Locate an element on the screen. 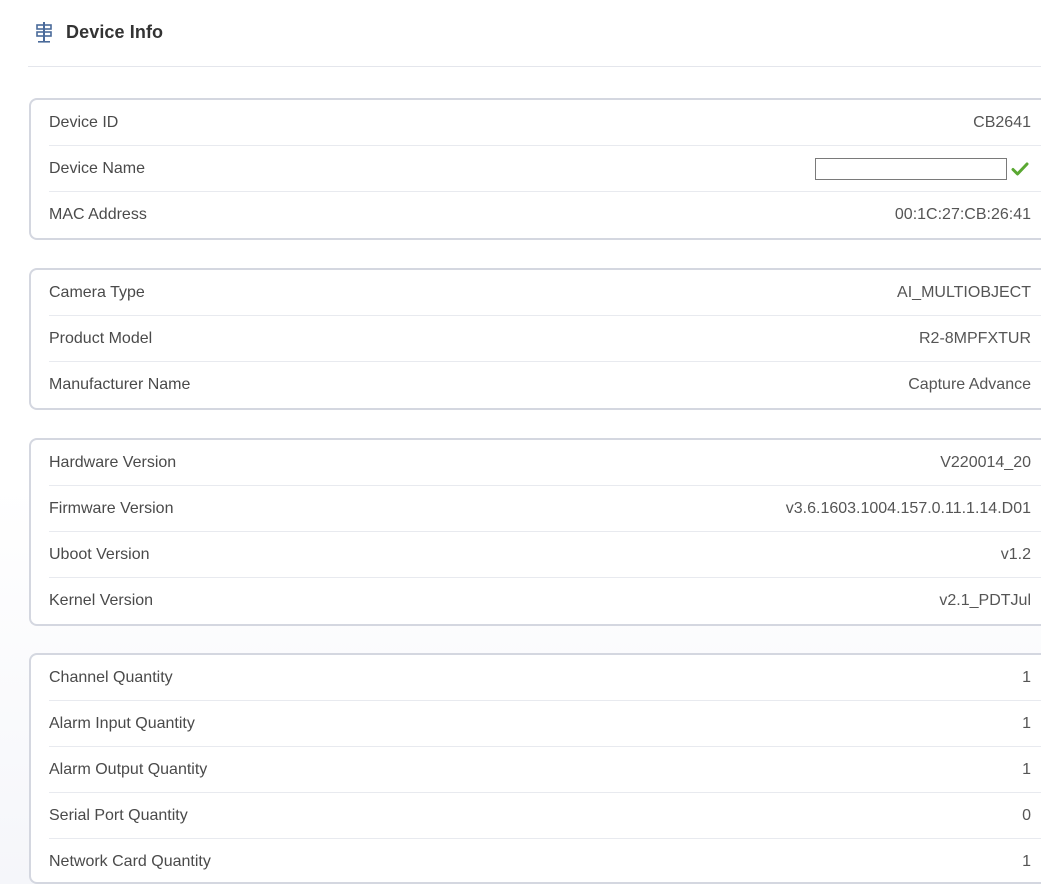 This screenshot has width=1041, height=884. hardware-version-value: V220014_20 is located at coordinates (985, 462).